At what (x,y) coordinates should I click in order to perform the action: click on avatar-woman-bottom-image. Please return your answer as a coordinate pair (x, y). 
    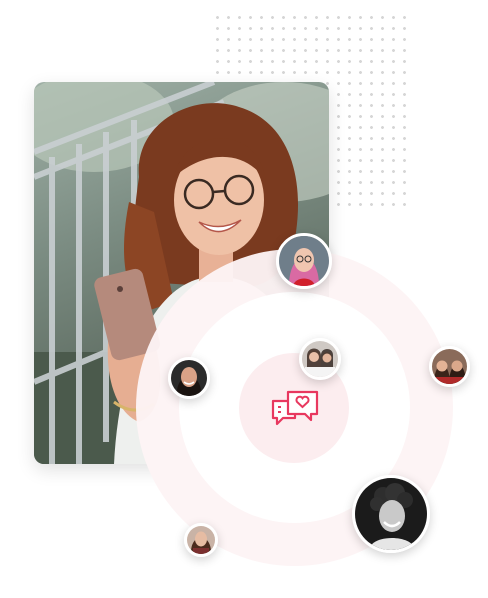
    Looking at the image, I should click on (201, 540).